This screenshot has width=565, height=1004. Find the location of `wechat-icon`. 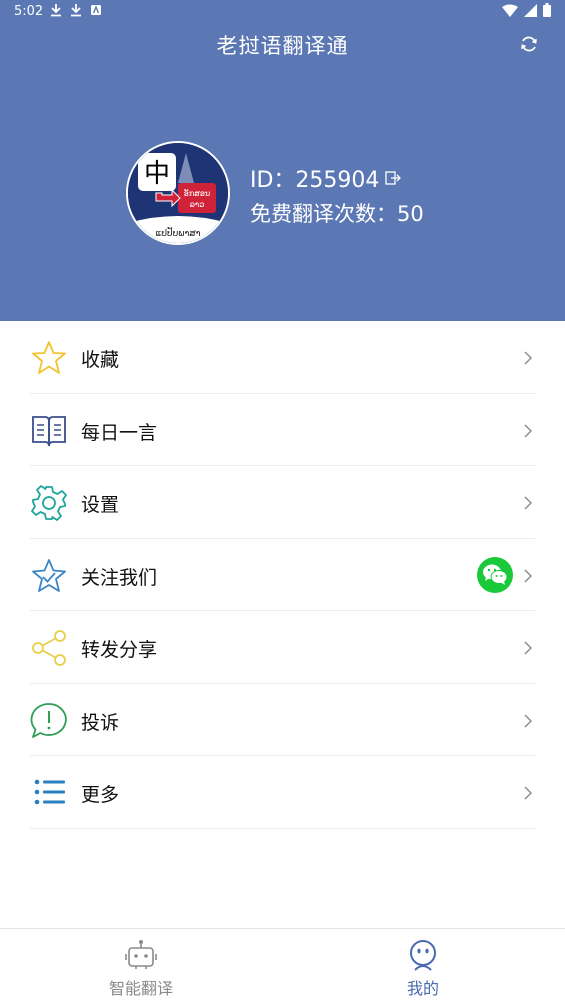

wechat-icon is located at coordinates (495, 574).